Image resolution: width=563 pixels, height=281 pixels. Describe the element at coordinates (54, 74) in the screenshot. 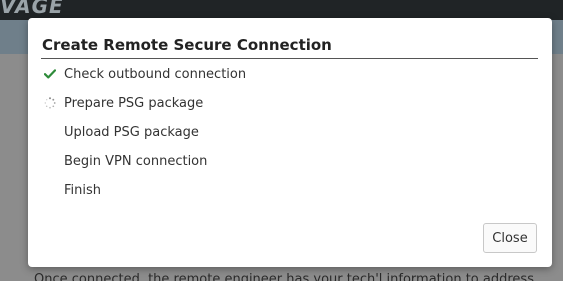

I see `check-icon` at that location.